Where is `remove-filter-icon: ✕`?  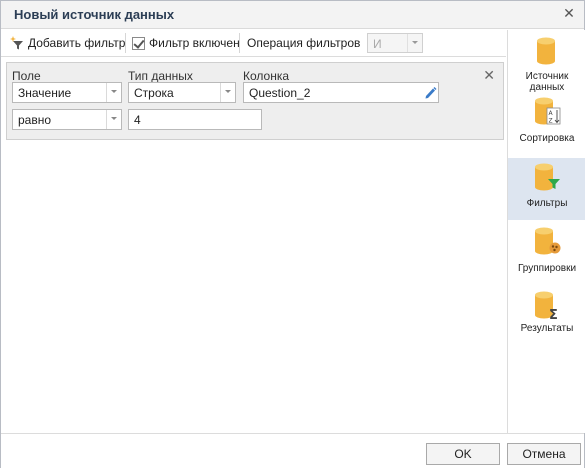 remove-filter-icon: ✕ is located at coordinates (489, 75).